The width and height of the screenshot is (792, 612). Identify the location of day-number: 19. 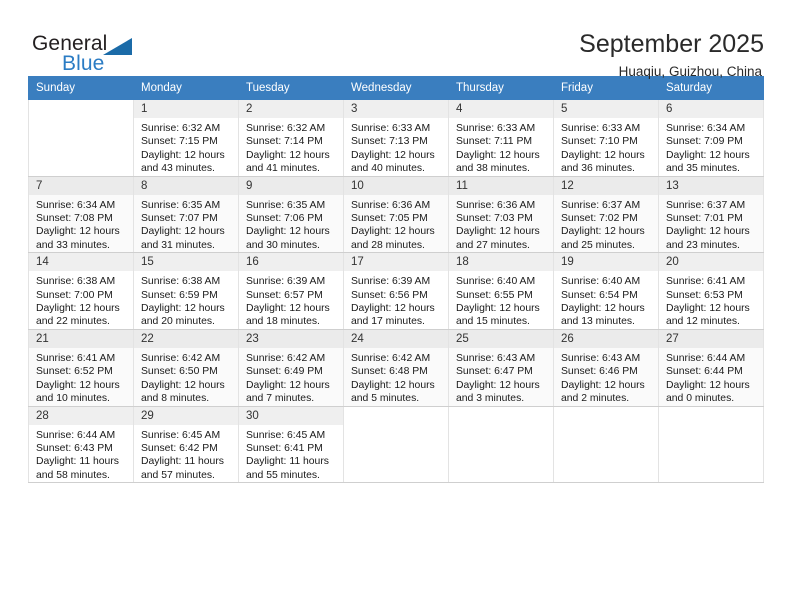
(606, 262).